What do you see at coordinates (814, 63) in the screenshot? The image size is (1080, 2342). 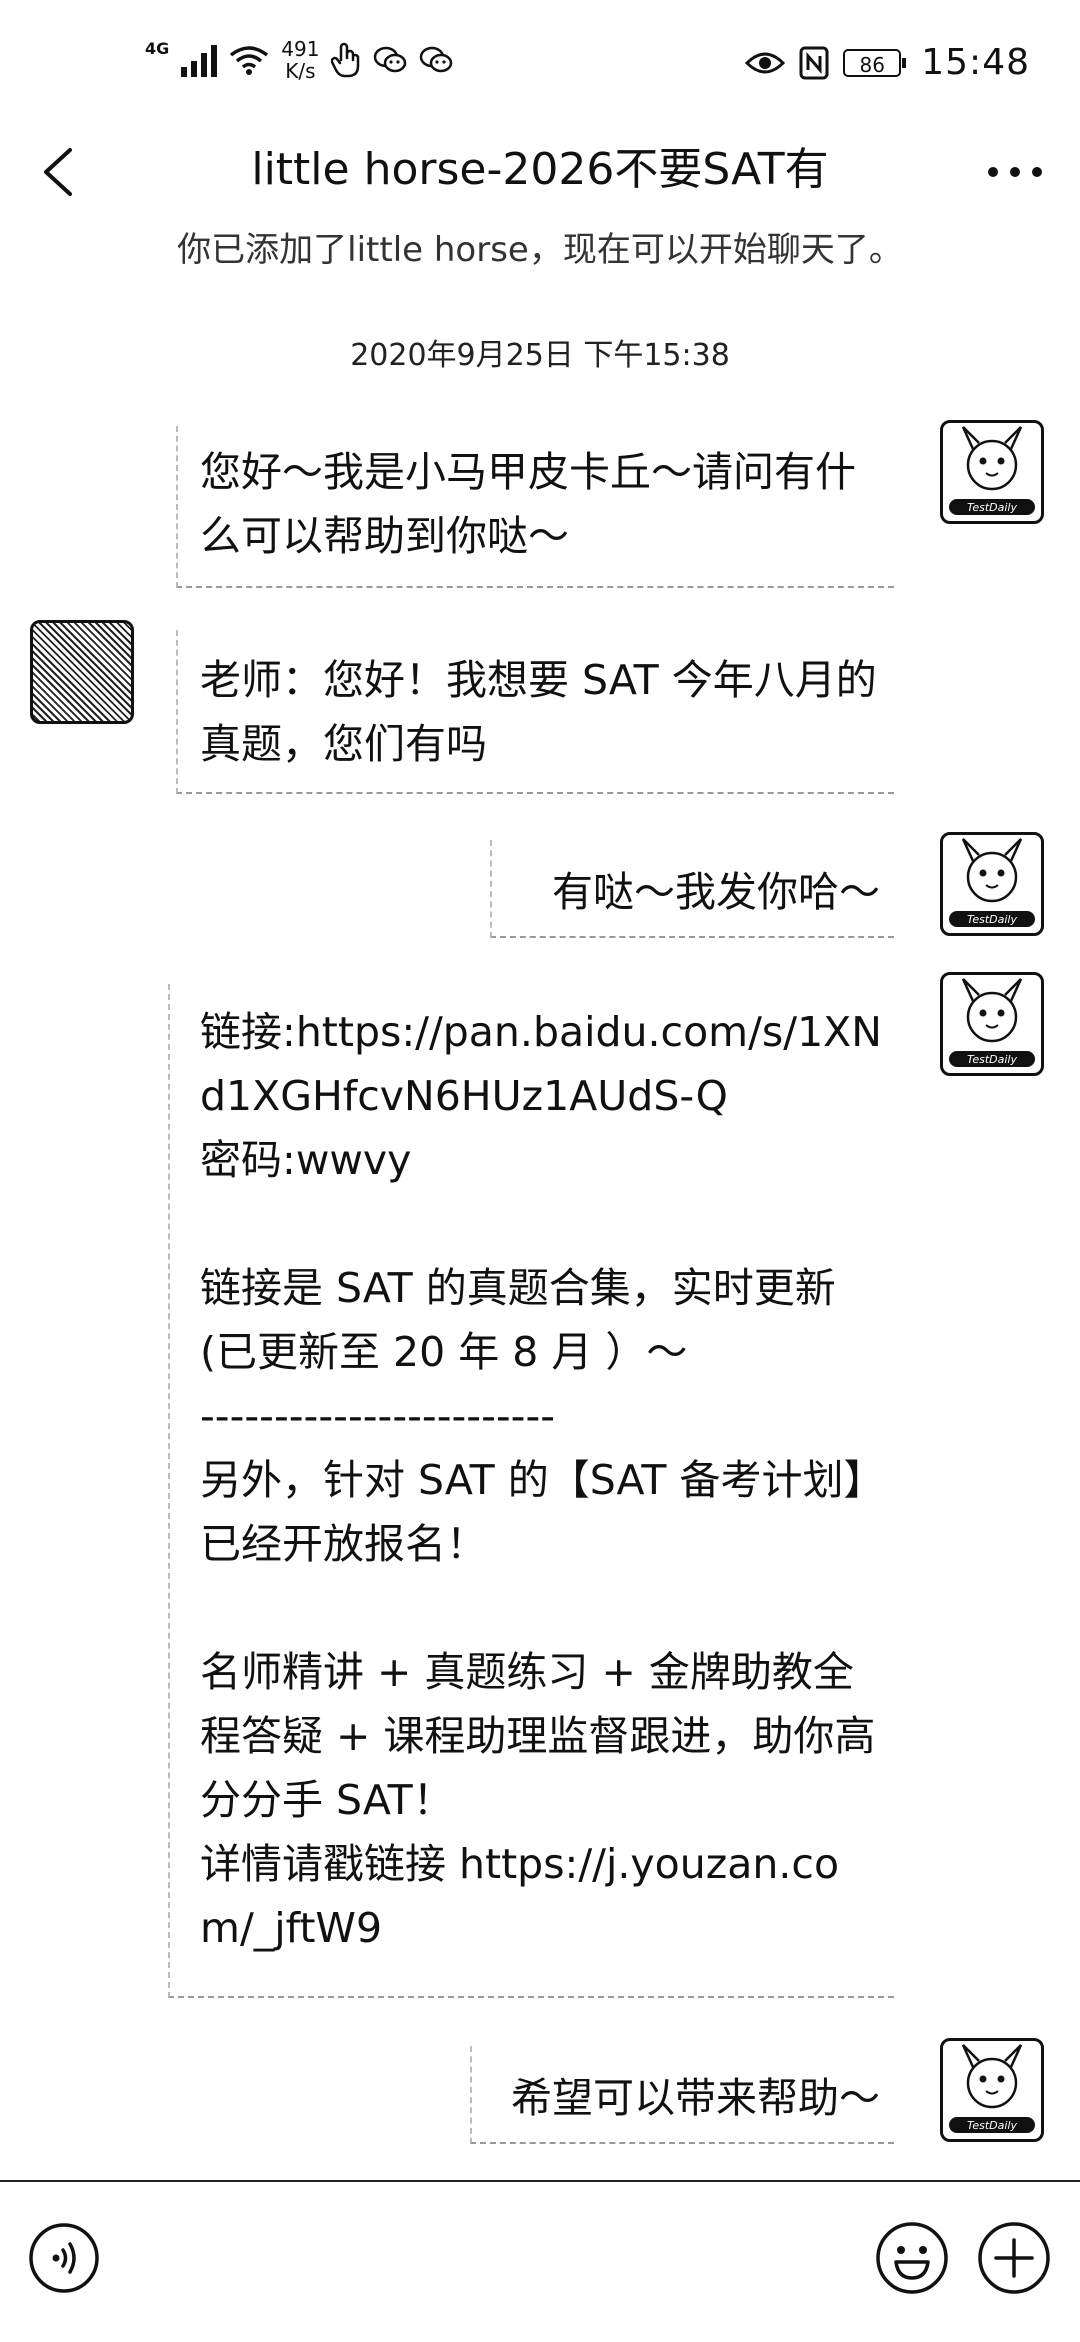 I see `nfc-icon` at bounding box center [814, 63].